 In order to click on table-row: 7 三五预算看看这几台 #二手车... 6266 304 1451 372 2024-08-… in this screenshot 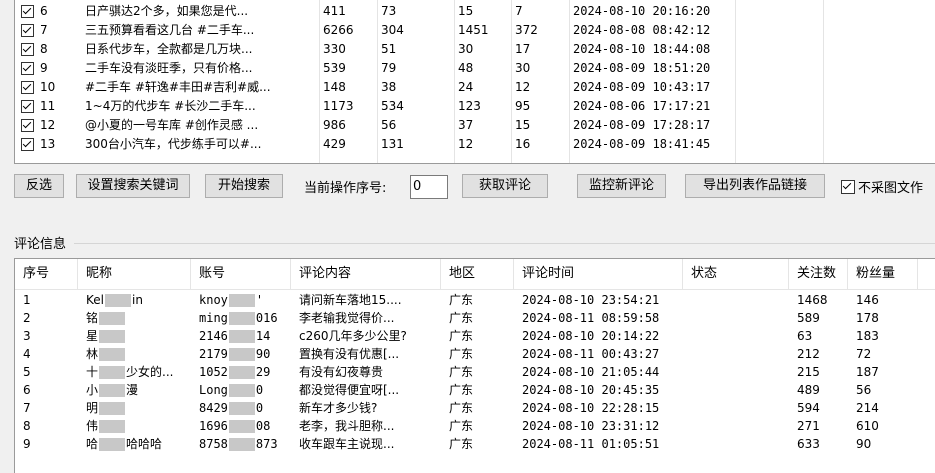, I will do `click(475, 30)`.